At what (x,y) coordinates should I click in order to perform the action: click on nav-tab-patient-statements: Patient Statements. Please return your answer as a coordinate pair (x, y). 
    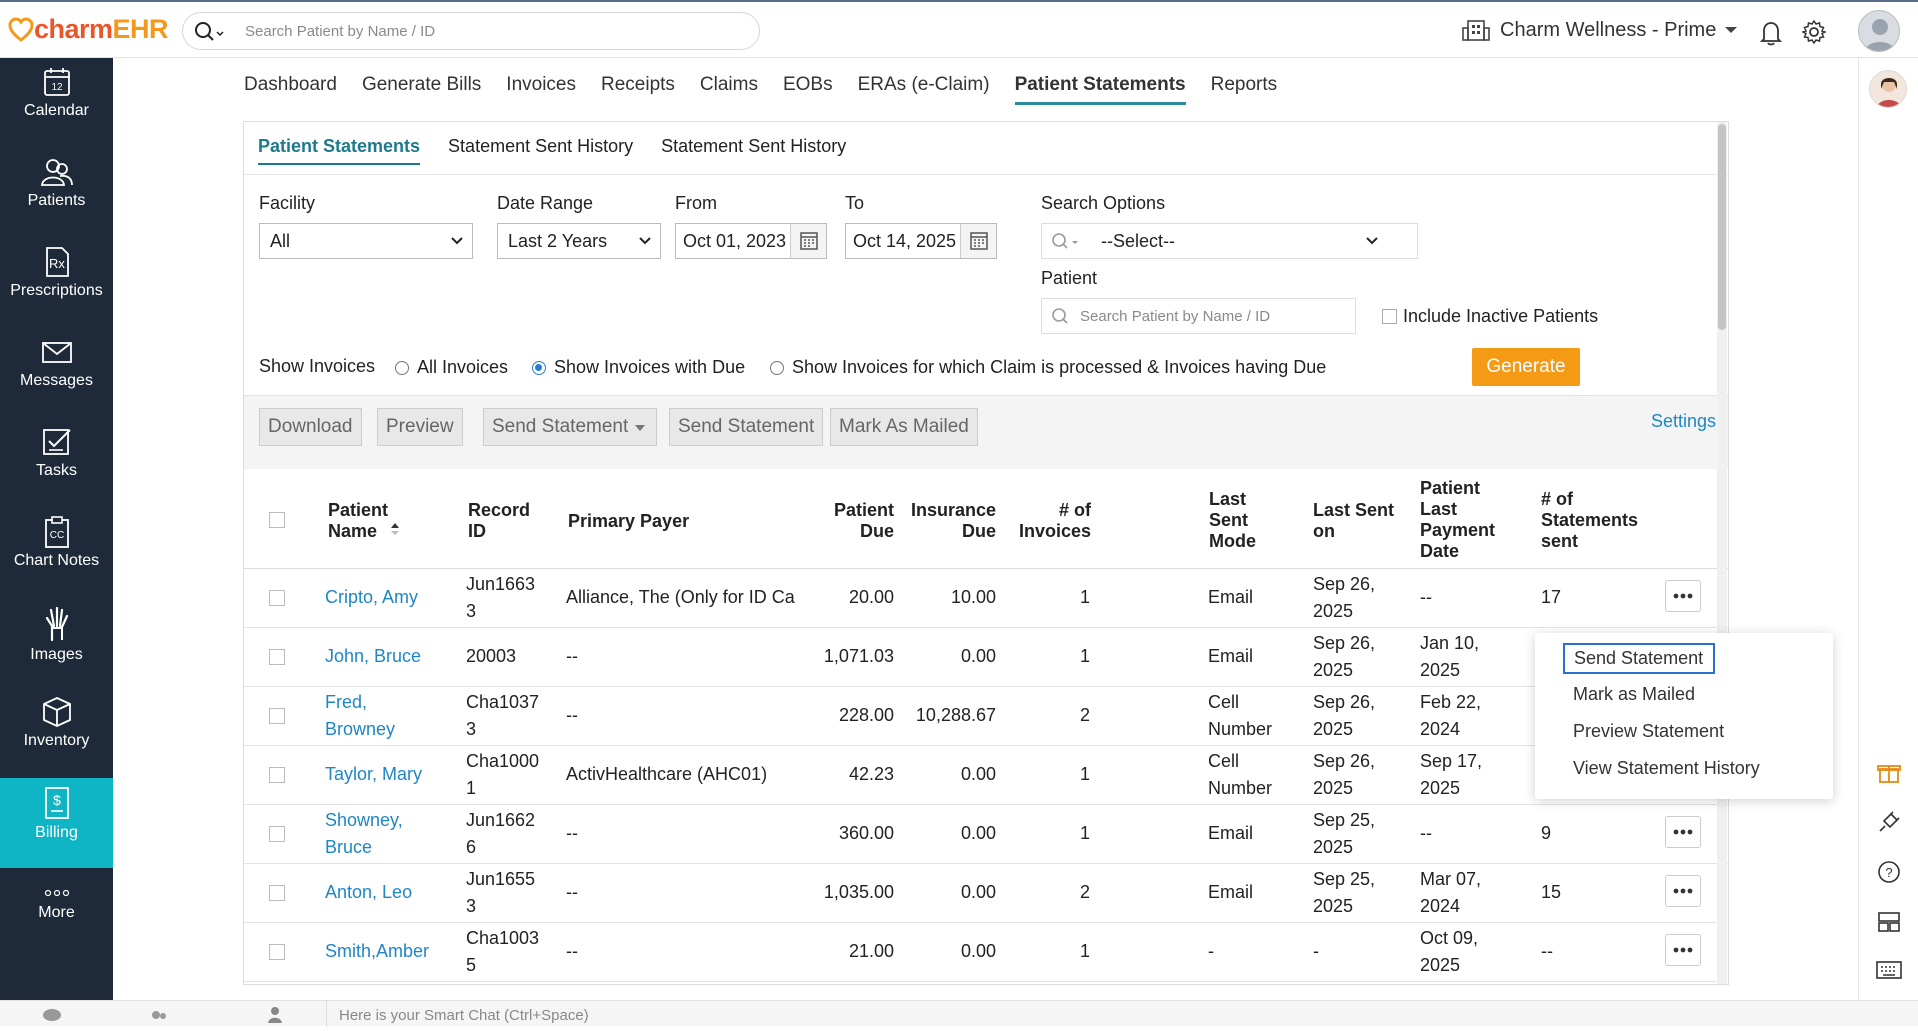
    Looking at the image, I should click on (1100, 89).